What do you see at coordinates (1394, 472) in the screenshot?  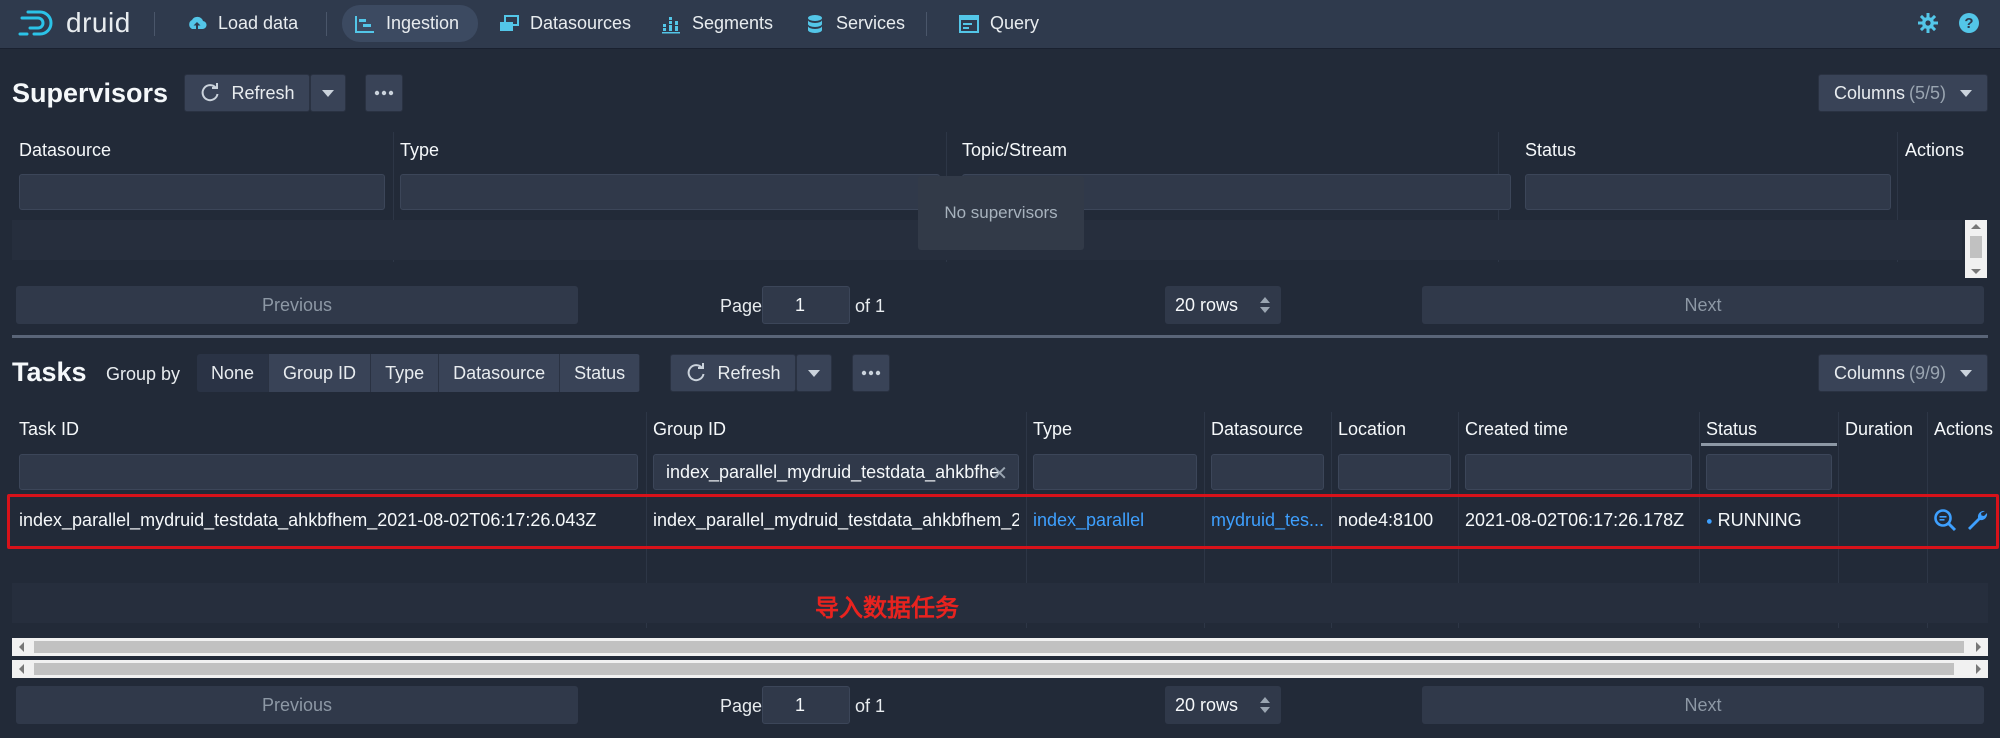 I see `filter-location-input` at bounding box center [1394, 472].